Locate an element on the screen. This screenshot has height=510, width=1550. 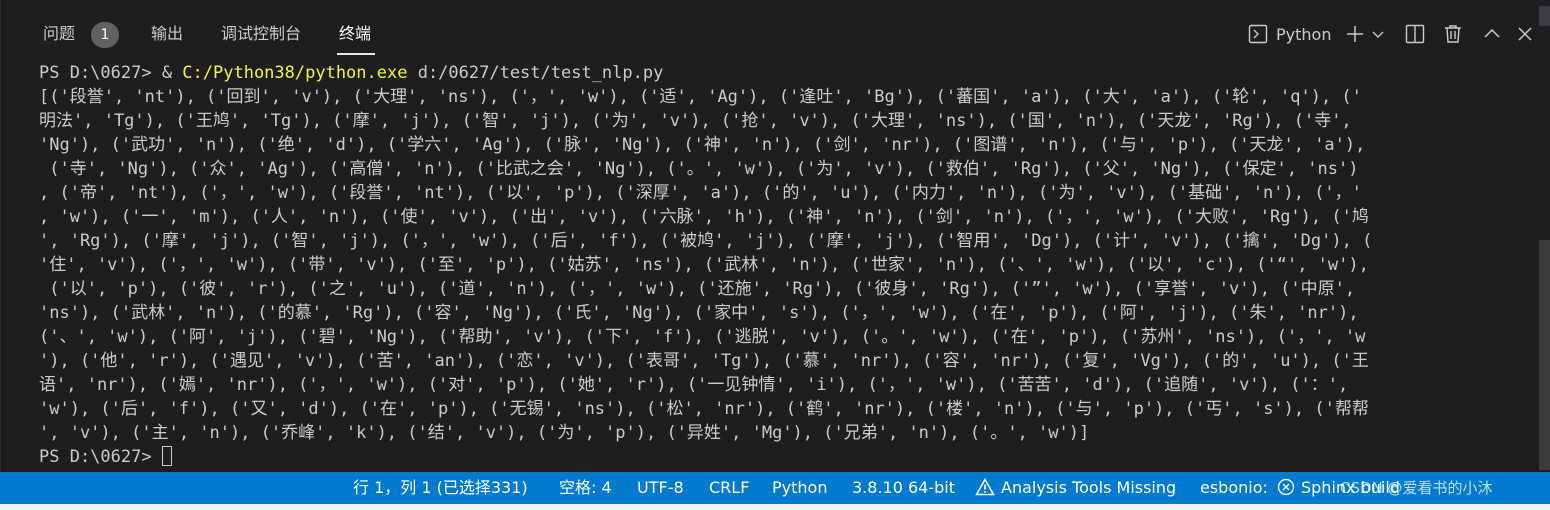
status-indentation: 空格: 4 is located at coordinates (585, 488).